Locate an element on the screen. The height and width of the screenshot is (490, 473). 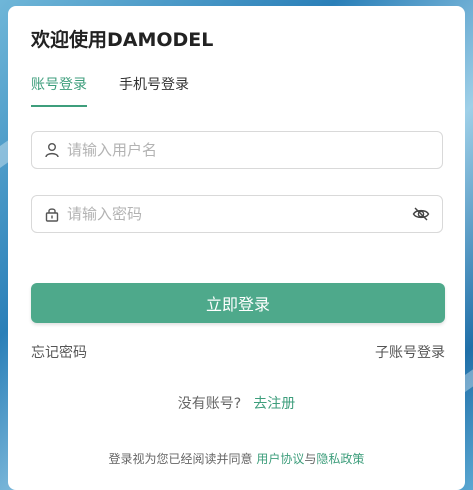
active-tab-indicator is located at coordinates (59, 106).